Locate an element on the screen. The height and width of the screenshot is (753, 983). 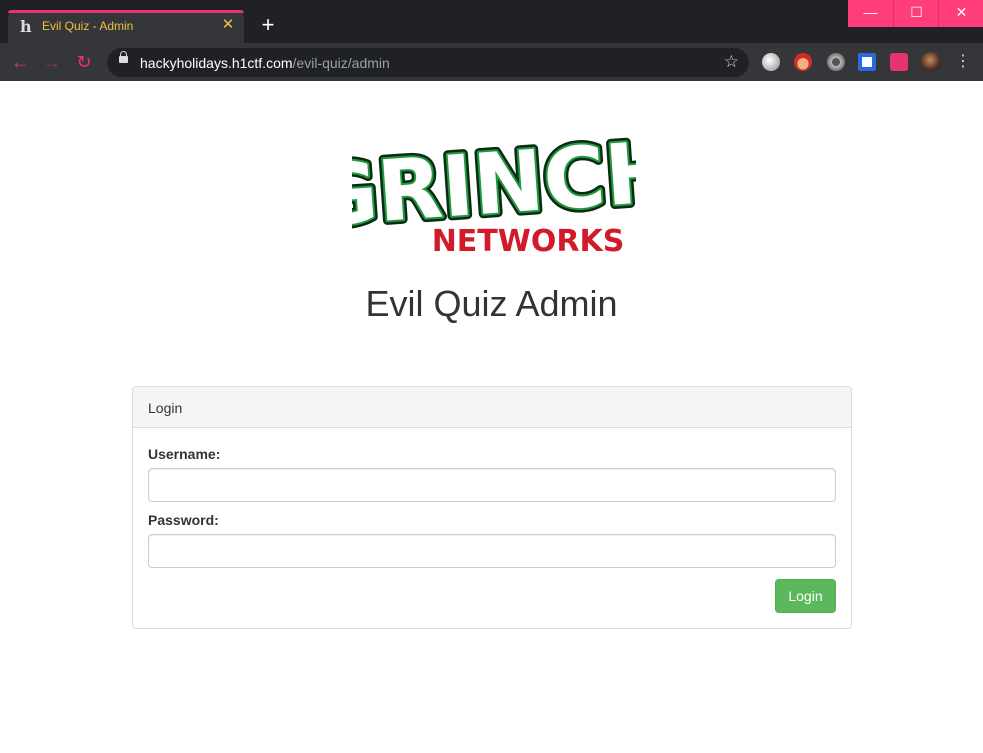
reload-icon: ↻ is located at coordinates (84, 62).